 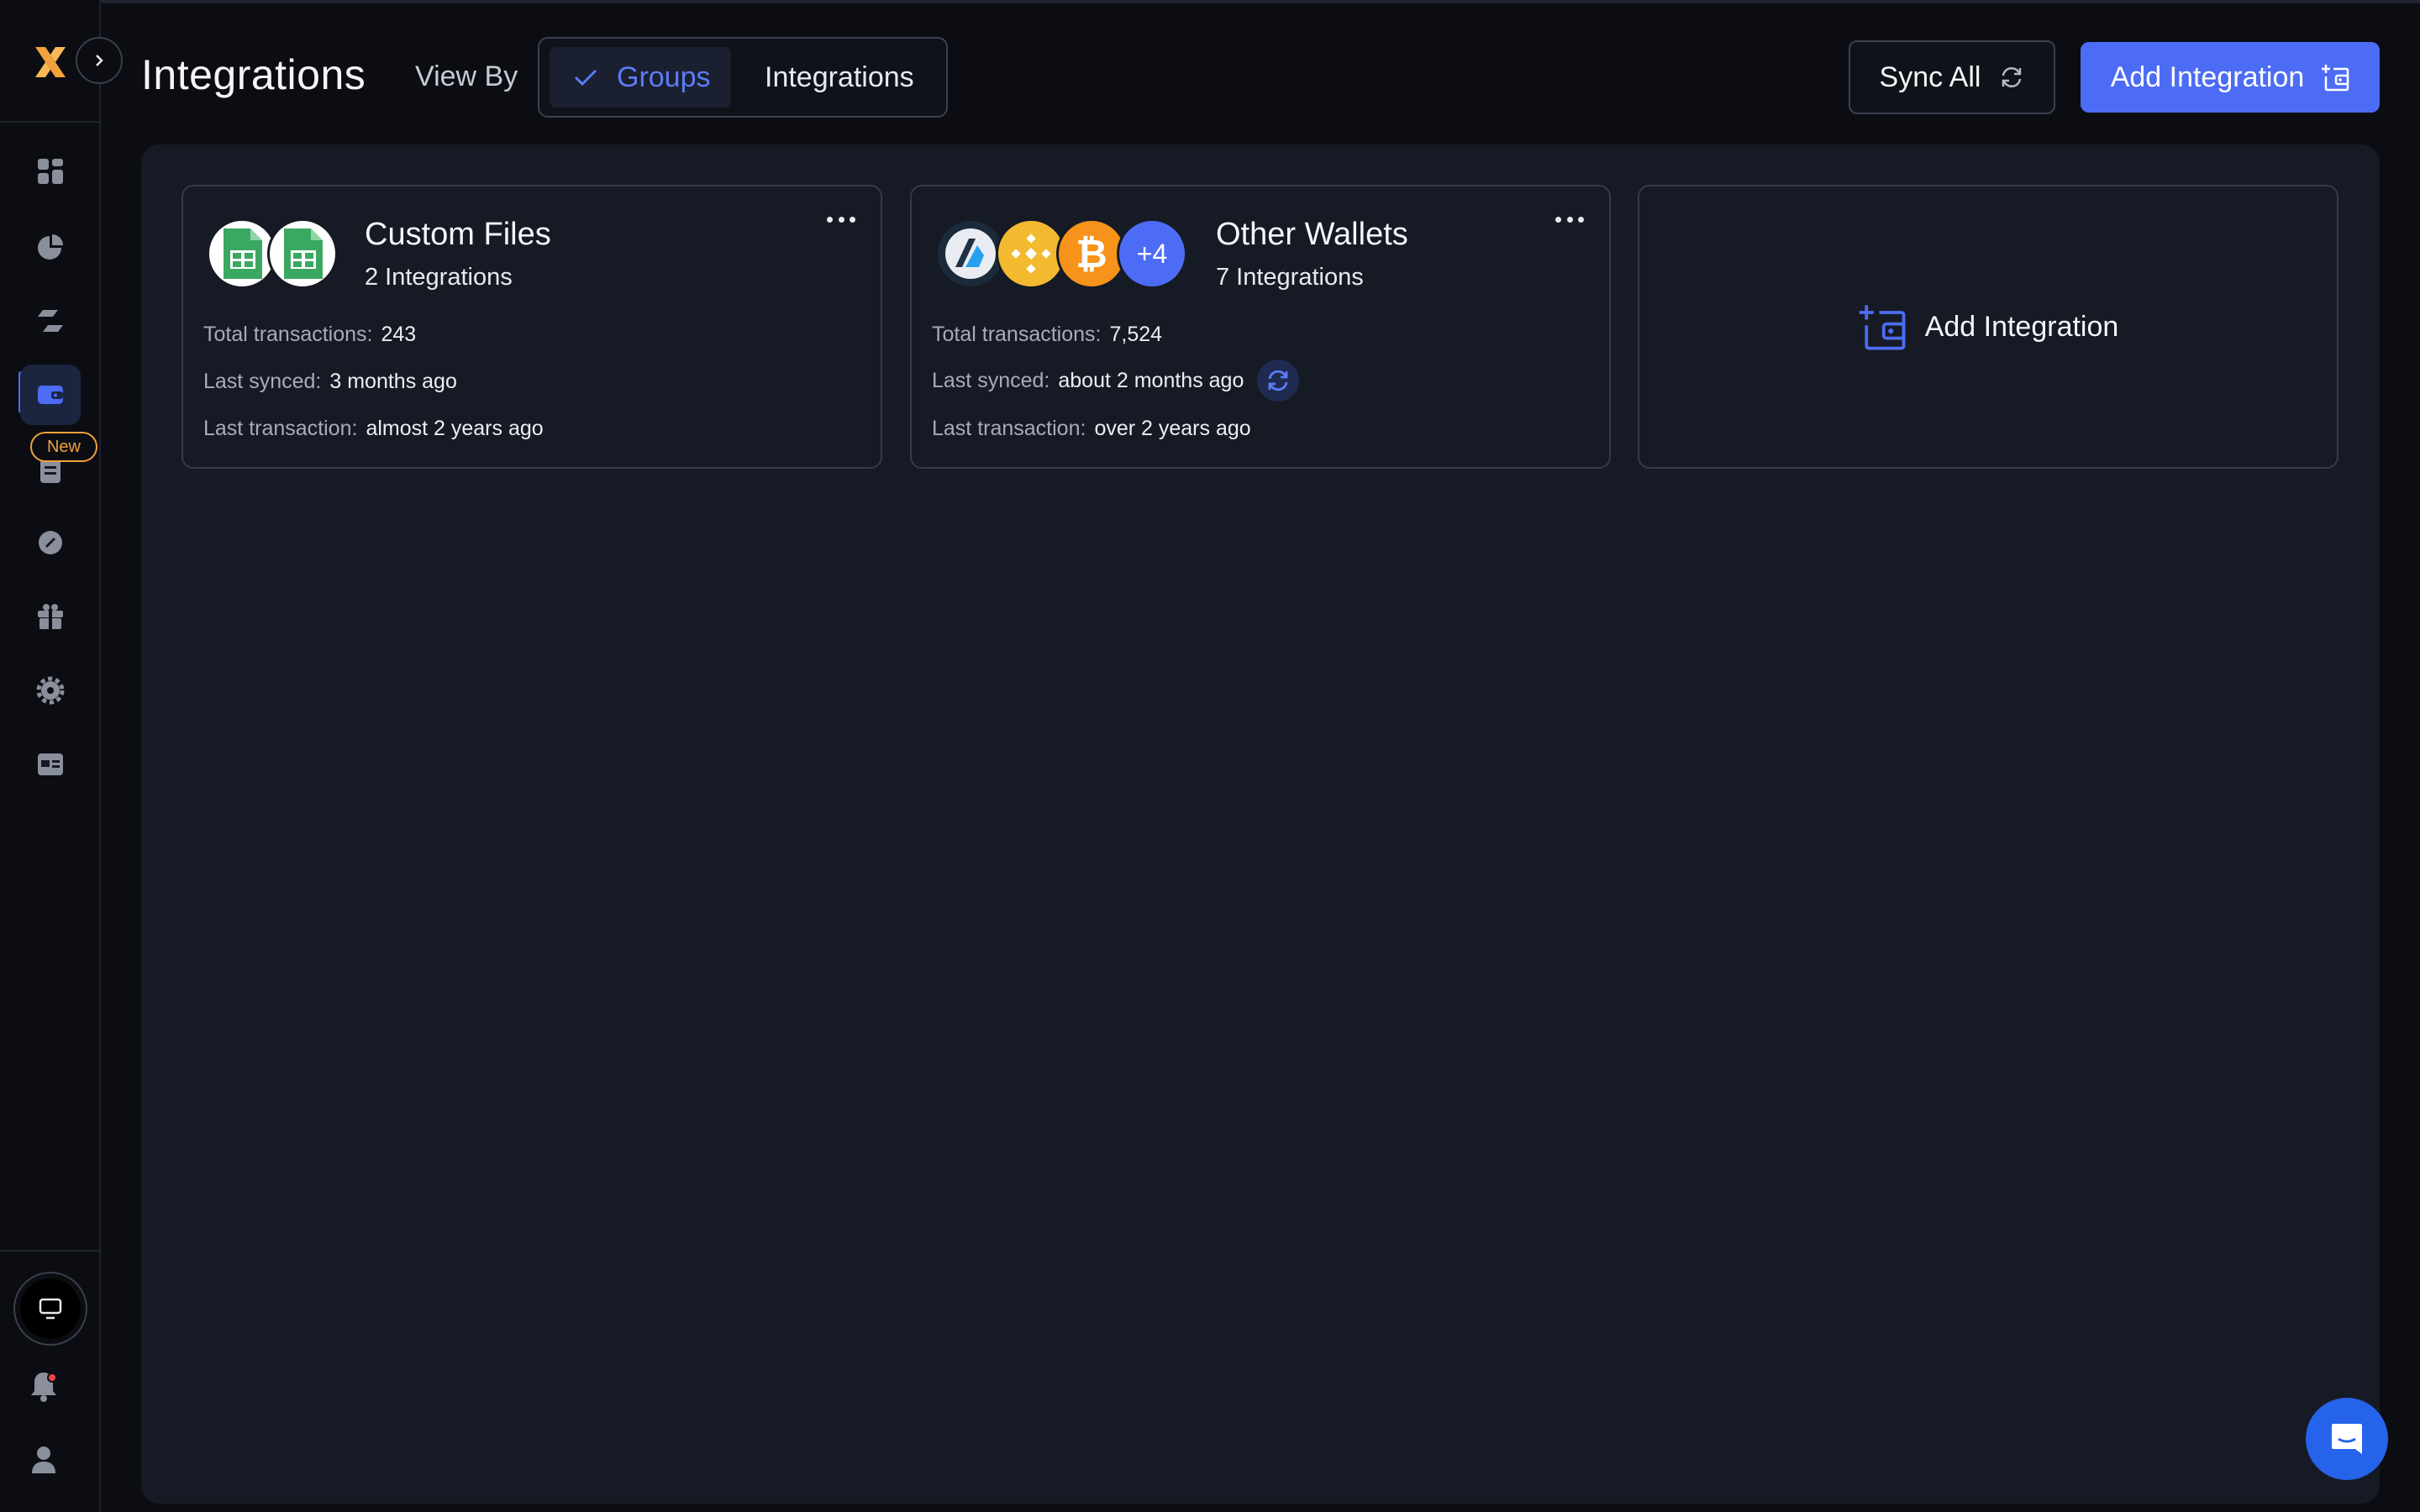 I want to click on add-integration-card-label: Add Integration, so click(x=2022, y=326).